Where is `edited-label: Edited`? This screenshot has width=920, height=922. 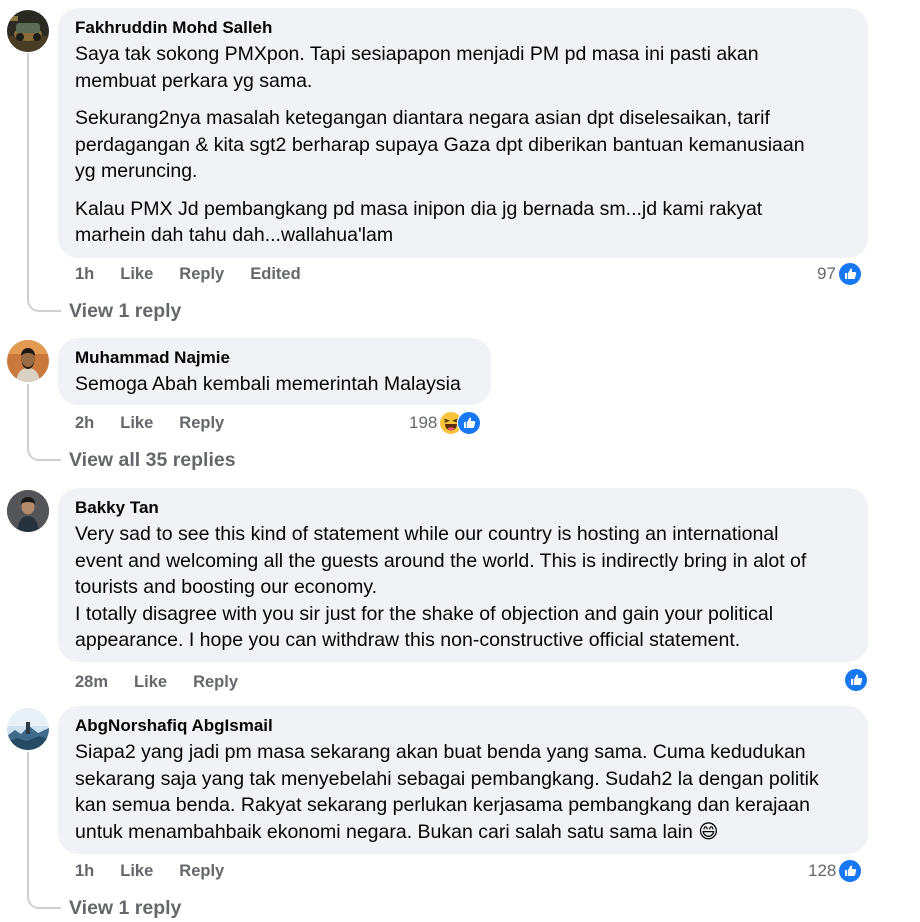 edited-label: Edited is located at coordinates (275, 274).